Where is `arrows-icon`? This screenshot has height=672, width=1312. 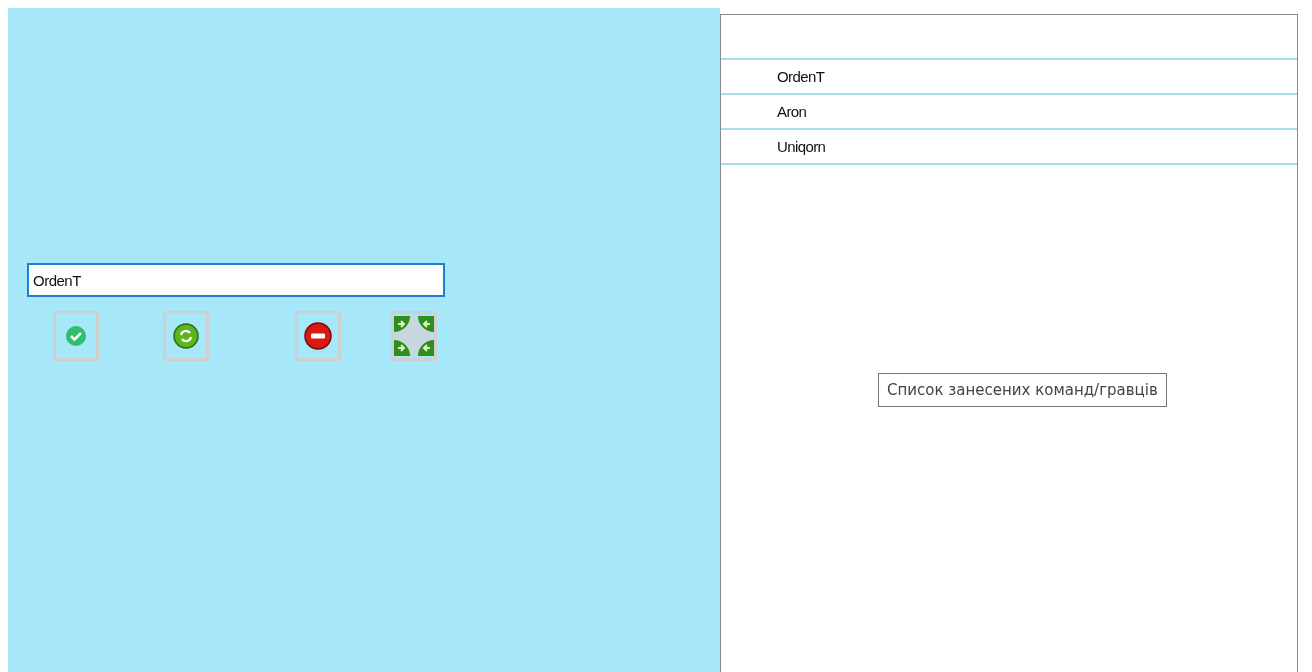 arrows-icon is located at coordinates (414, 336).